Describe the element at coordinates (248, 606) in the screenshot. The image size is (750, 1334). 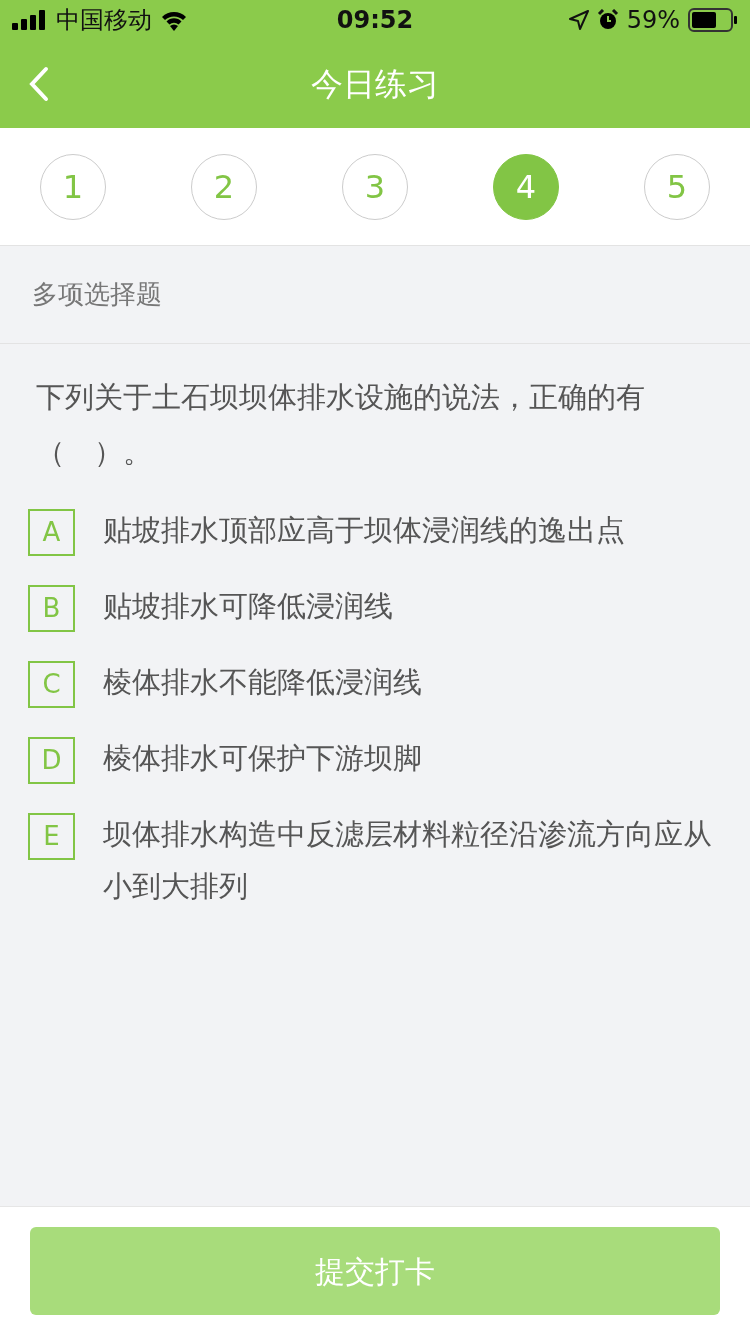
I see `option-text: 贴坡排水可降低浸润线` at that location.